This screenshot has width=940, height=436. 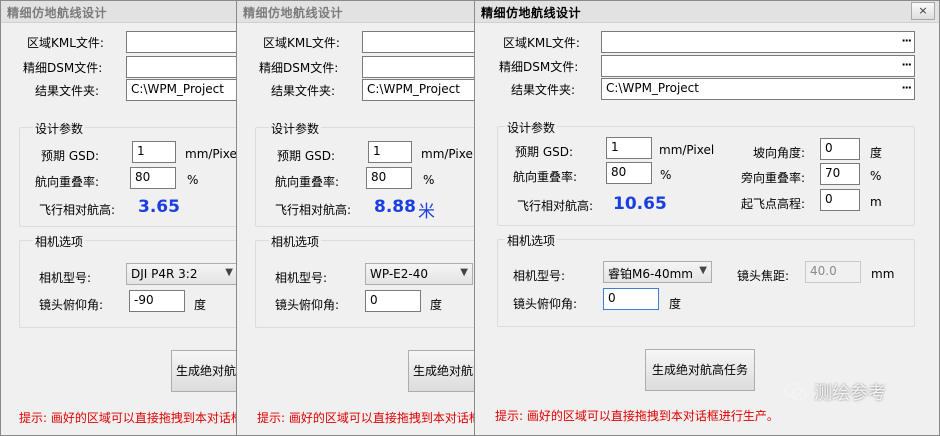 What do you see at coordinates (758, 89) in the screenshot?
I see `result-folder-input: C:\WPM_Project ···` at bounding box center [758, 89].